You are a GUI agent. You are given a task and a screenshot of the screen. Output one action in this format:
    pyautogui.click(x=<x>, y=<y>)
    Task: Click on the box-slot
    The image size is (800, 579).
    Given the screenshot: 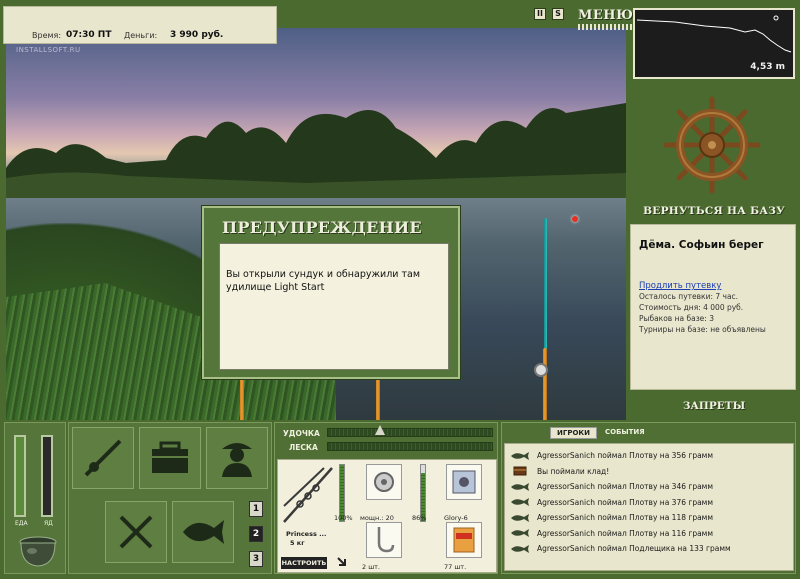 What is the action you would take?
    pyautogui.click(x=170, y=458)
    